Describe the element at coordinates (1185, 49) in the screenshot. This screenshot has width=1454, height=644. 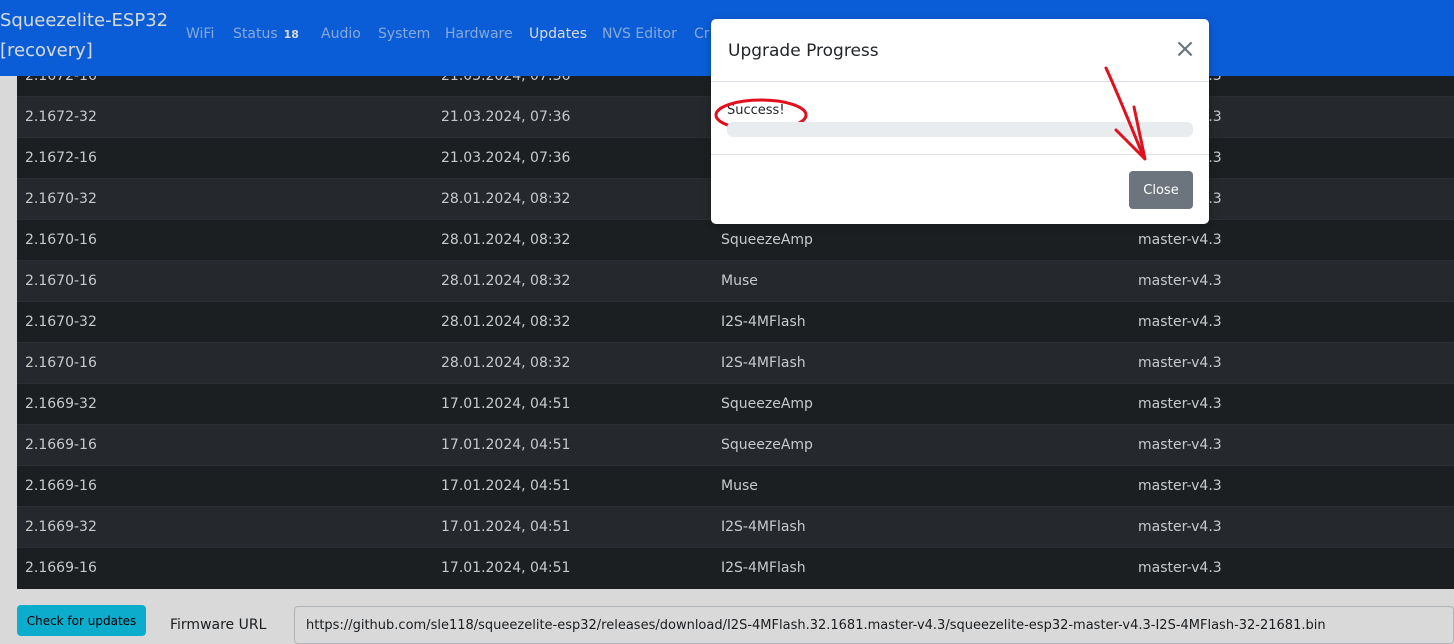
I see `close-icon: ×` at that location.